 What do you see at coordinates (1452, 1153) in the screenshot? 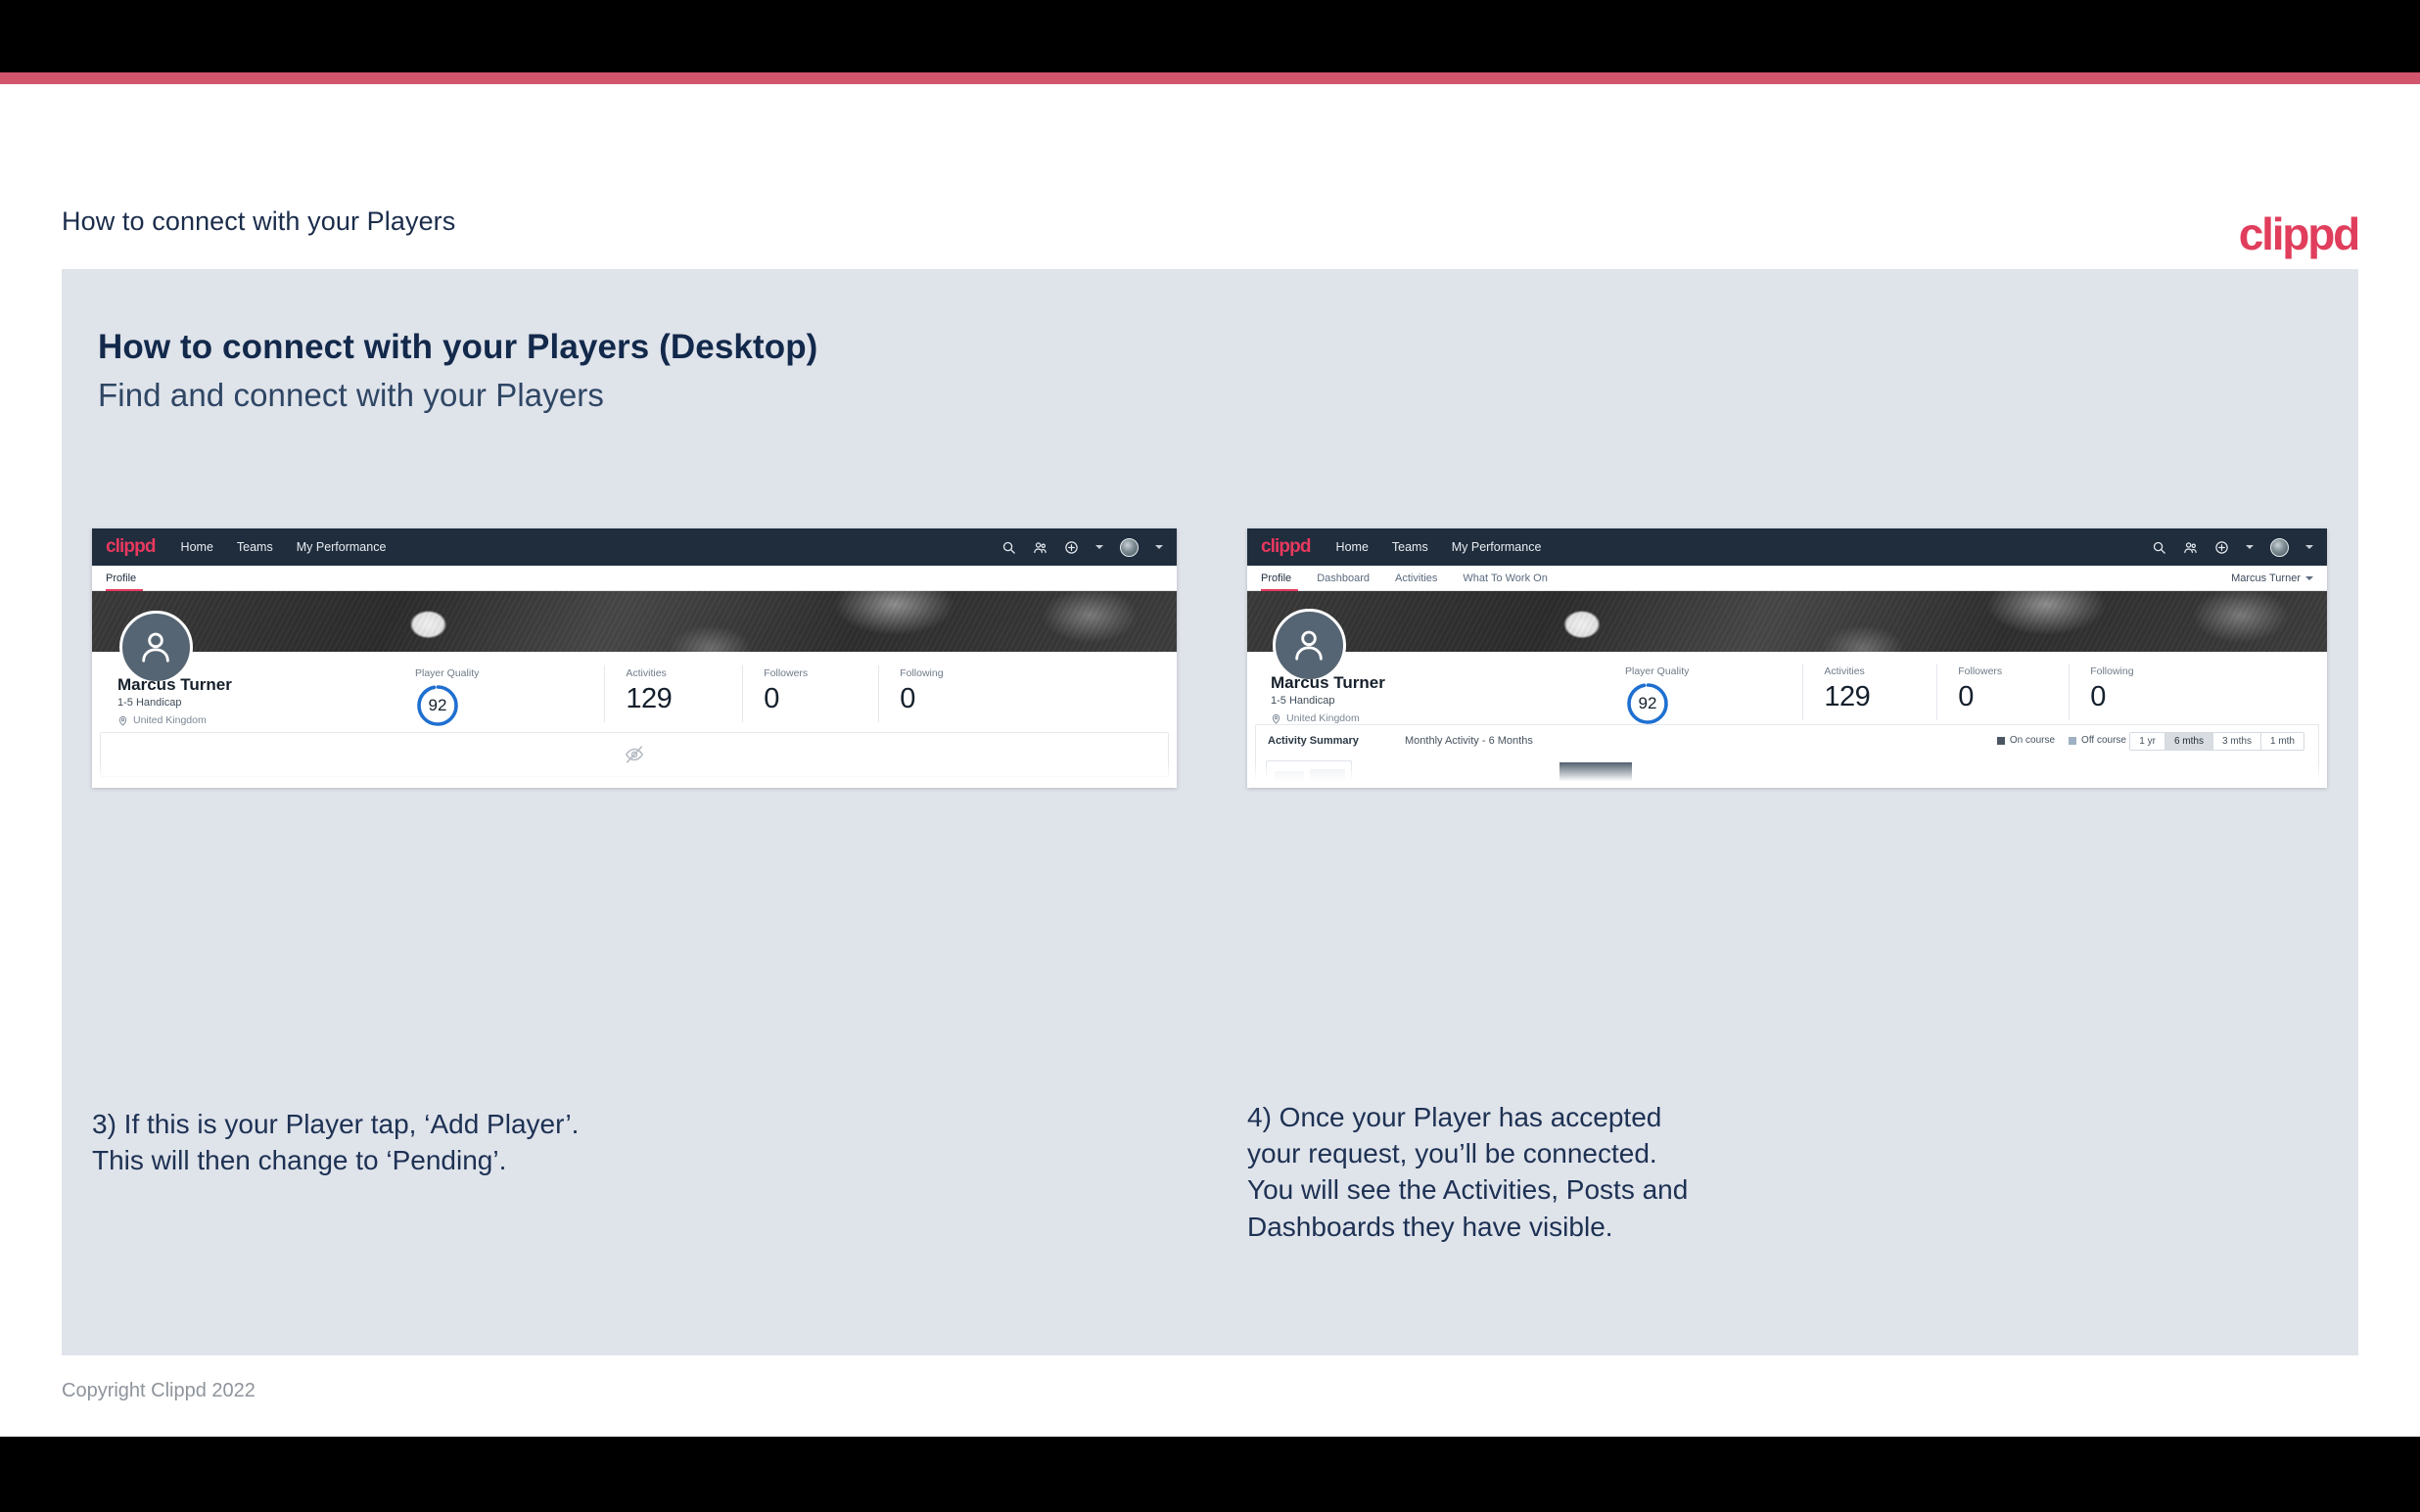
I see `caption-right-line2: your request, you’ll be connected.` at bounding box center [1452, 1153].